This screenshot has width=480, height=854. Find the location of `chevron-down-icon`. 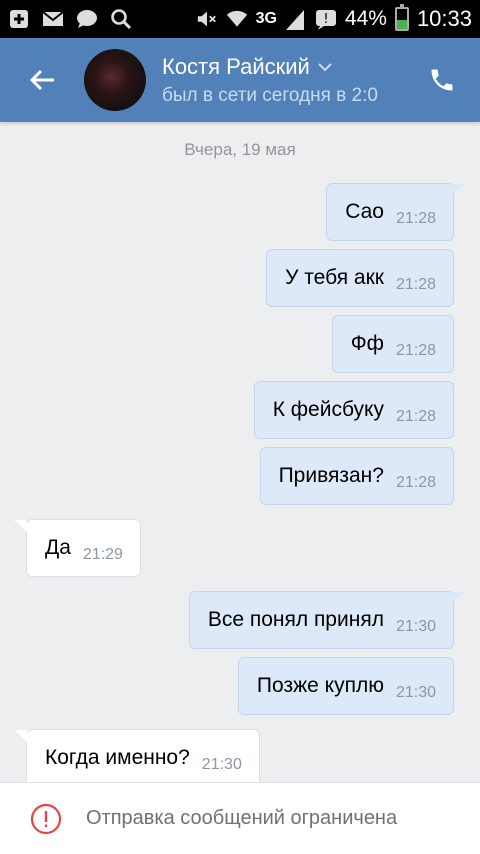

chevron-down-icon is located at coordinates (325, 66).